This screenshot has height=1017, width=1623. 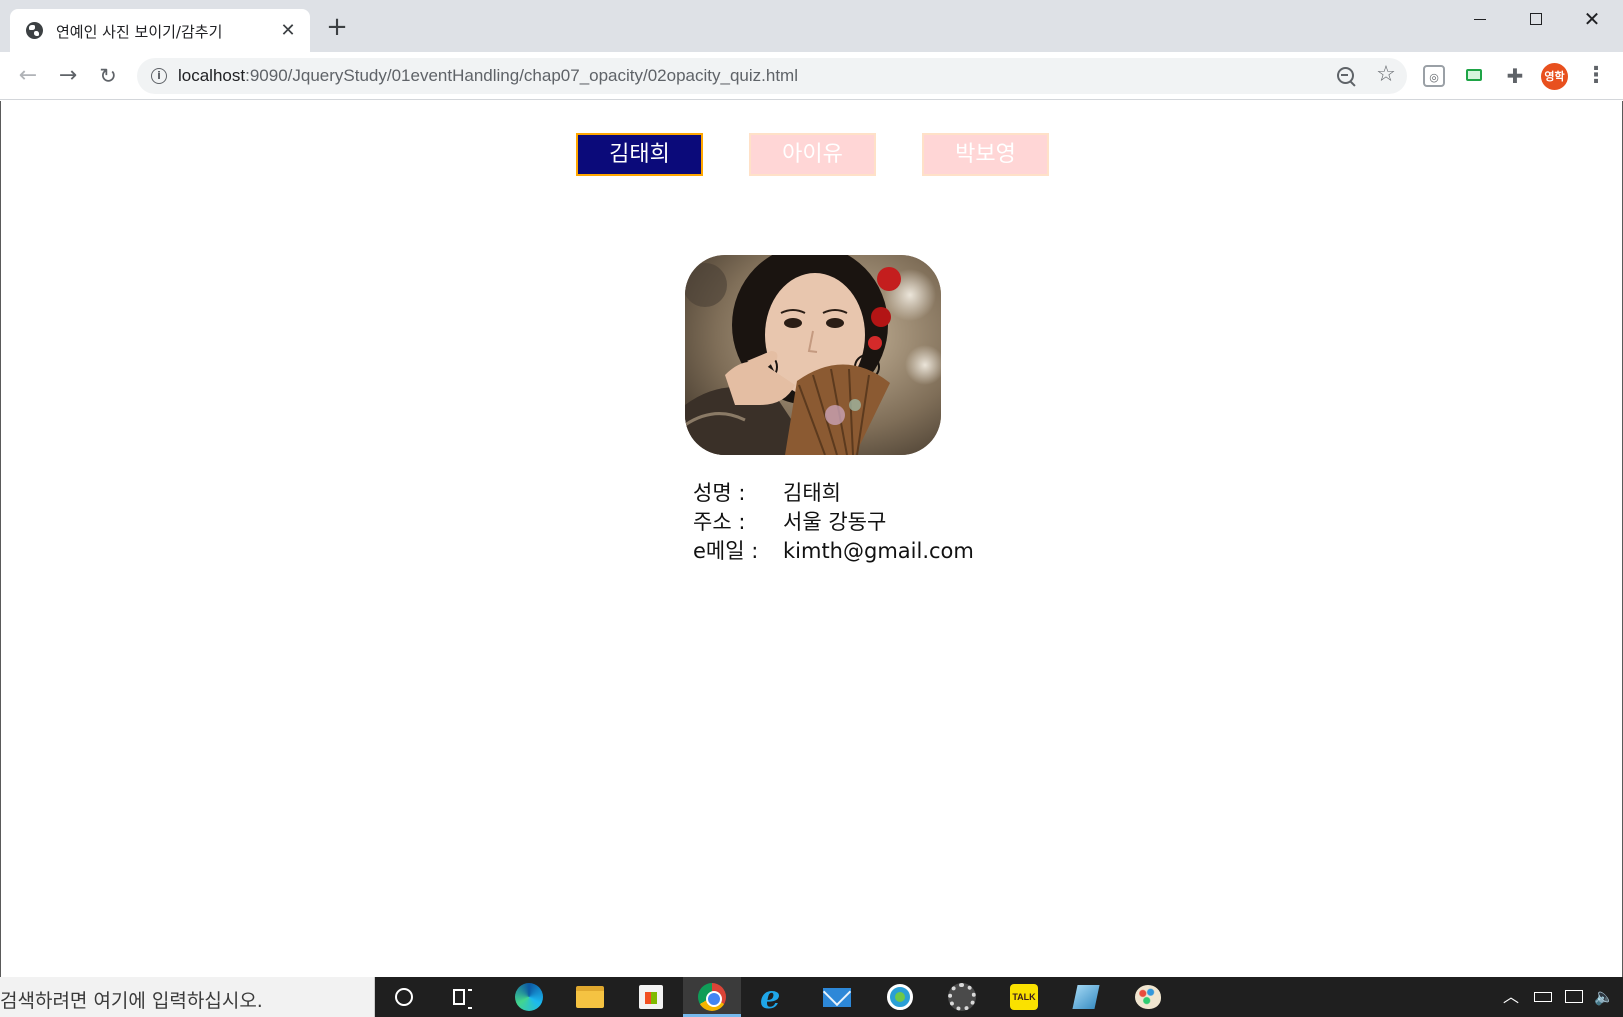 I want to click on extension-scan-icon: ◎, so click(x=1434, y=76).